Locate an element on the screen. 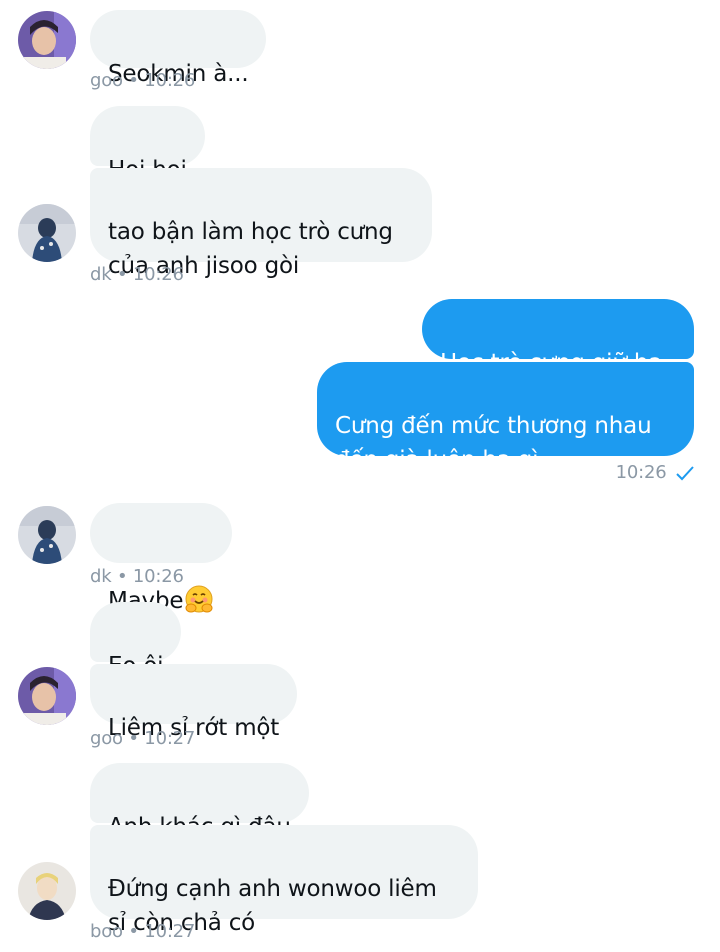  message-bubble: Eo ôi is located at coordinates (136, 640).